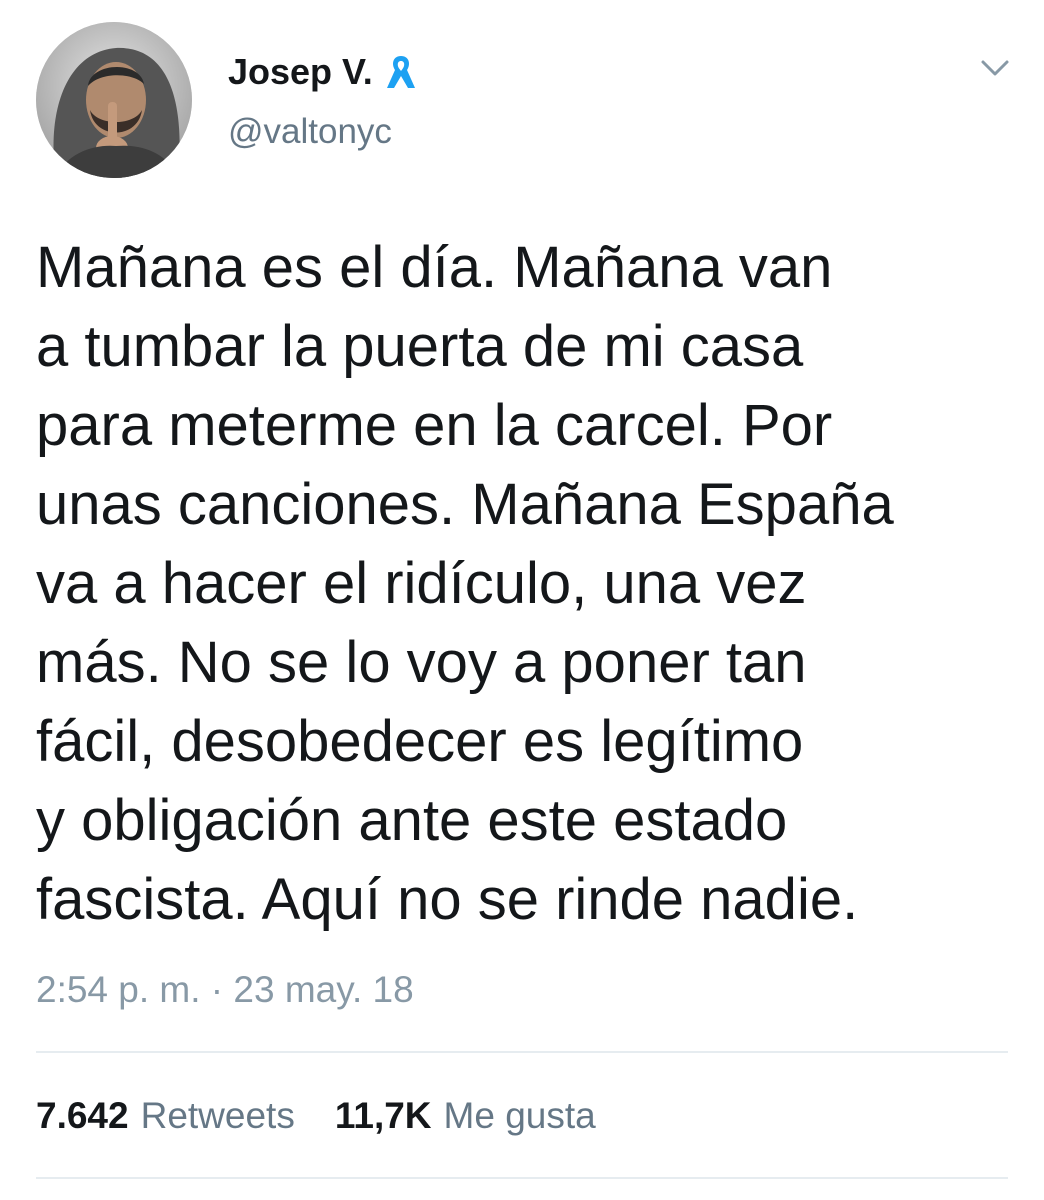 The width and height of the screenshot is (1044, 1200). What do you see at coordinates (300, 72) in the screenshot?
I see `display-name: Josep V.` at bounding box center [300, 72].